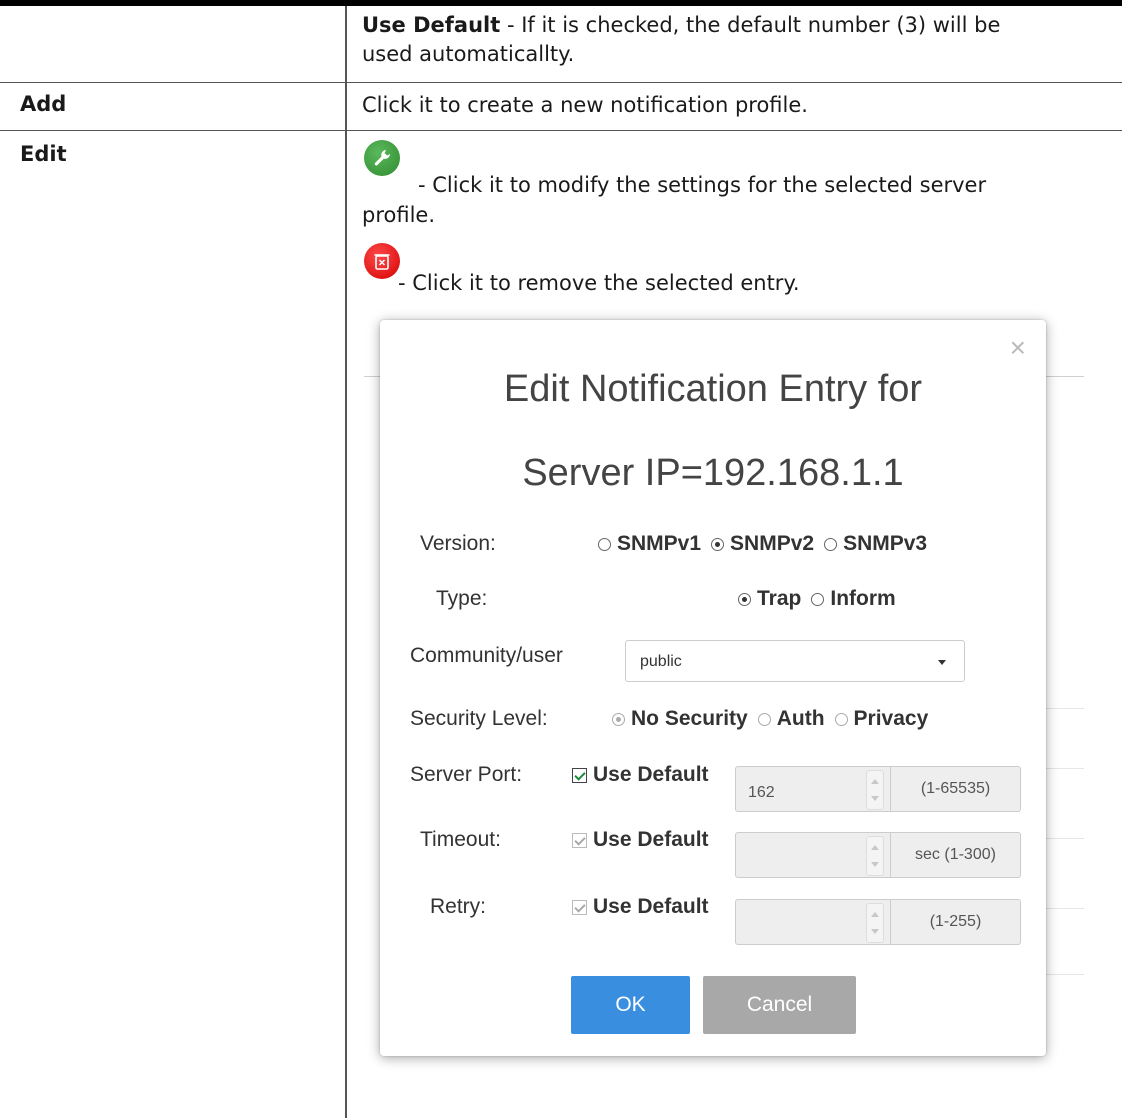 The height and width of the screenshot is (1118, 1122). I want to click on dialog-title-line2: Server IP=192.168.1.1, so click(713, 473).